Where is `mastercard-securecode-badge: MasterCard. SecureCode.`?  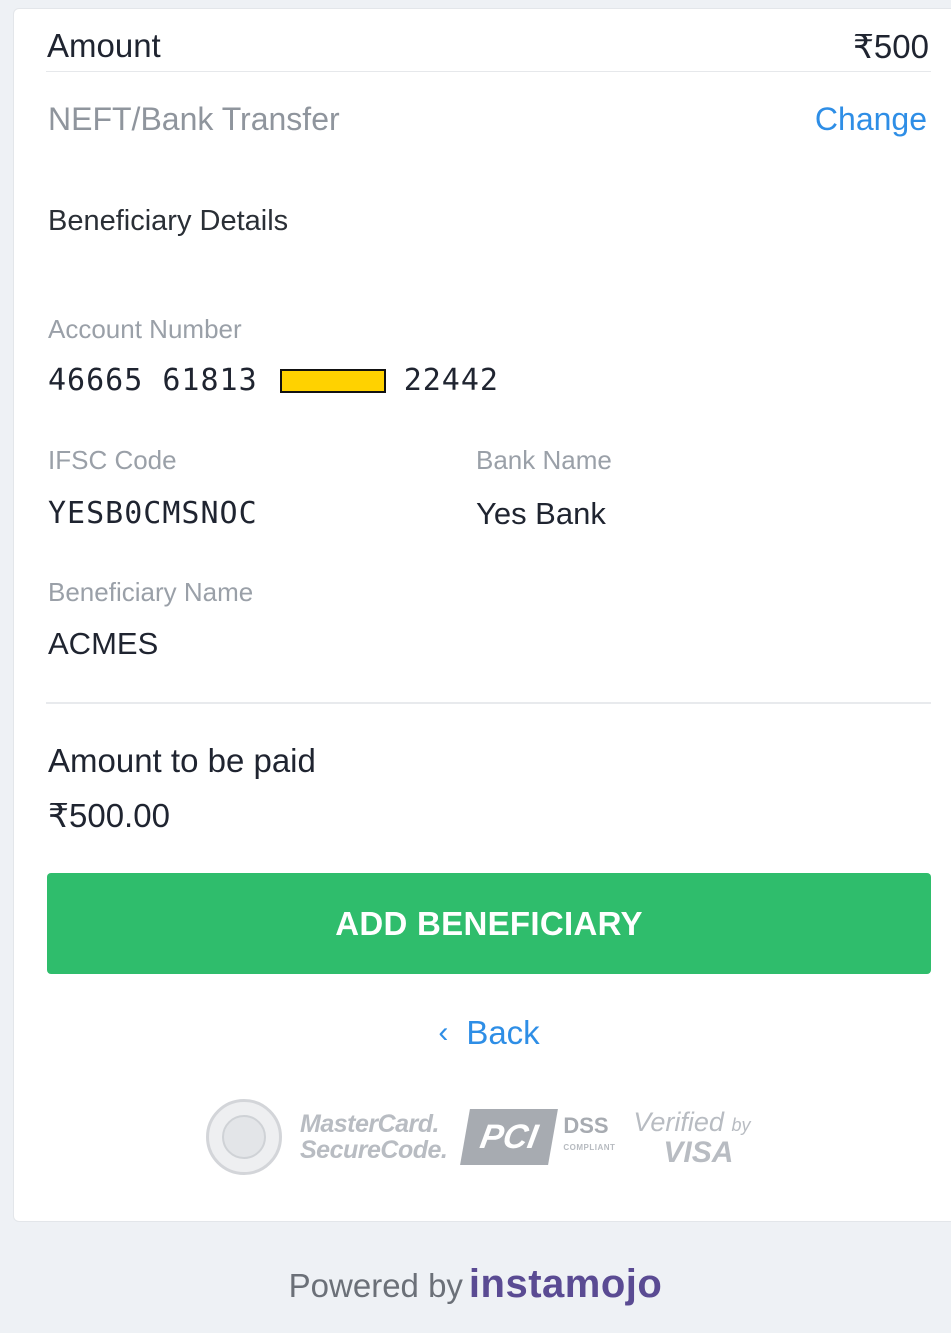 mastercard-securecode-badge: MasterCard. SecureCode. is located at coordinates (374, 1137).